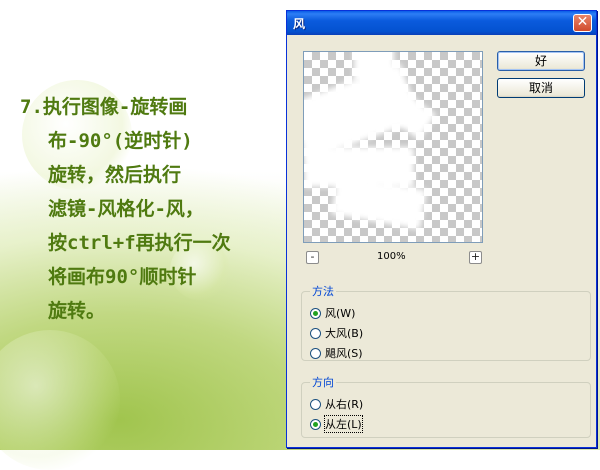 This screenshot has width=600, height=470. What do you see at coordinates (446, 353) in the screenshot?
I see `method-option-stagger: 飓风(S)` at bounding box center [446, 353].